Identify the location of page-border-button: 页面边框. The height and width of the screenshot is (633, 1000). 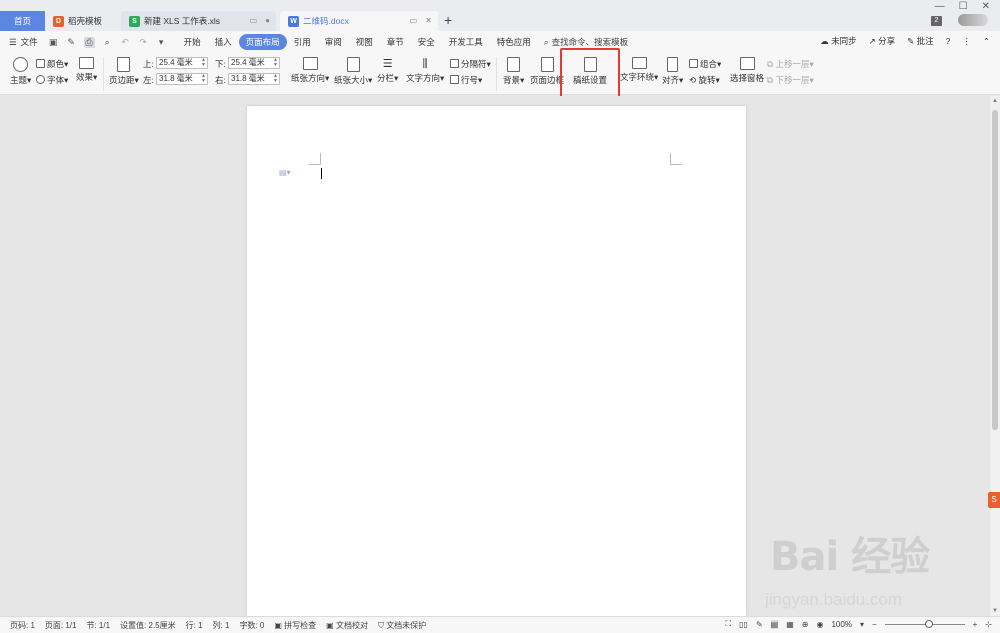
(547, 71).